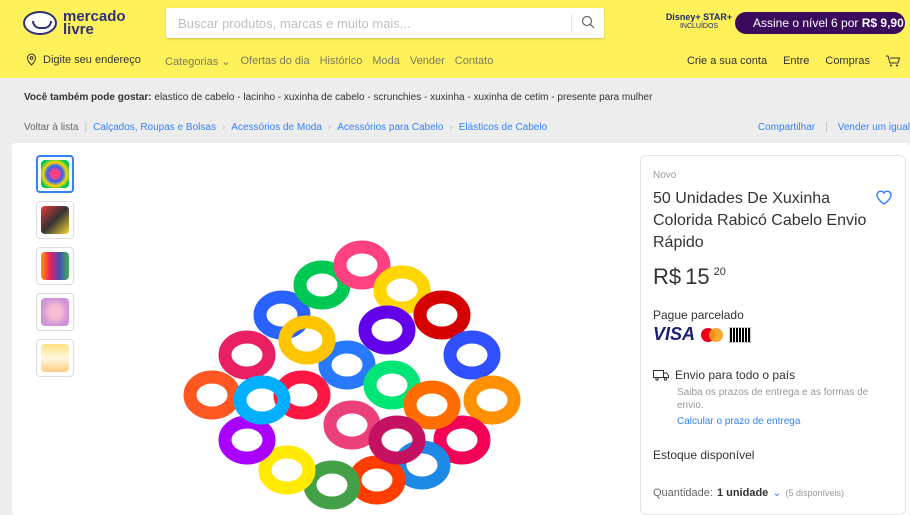  Describe the element at coordinates (704, 455) in the screenshot. I see `stock-status: Estoque disponível` at that location.